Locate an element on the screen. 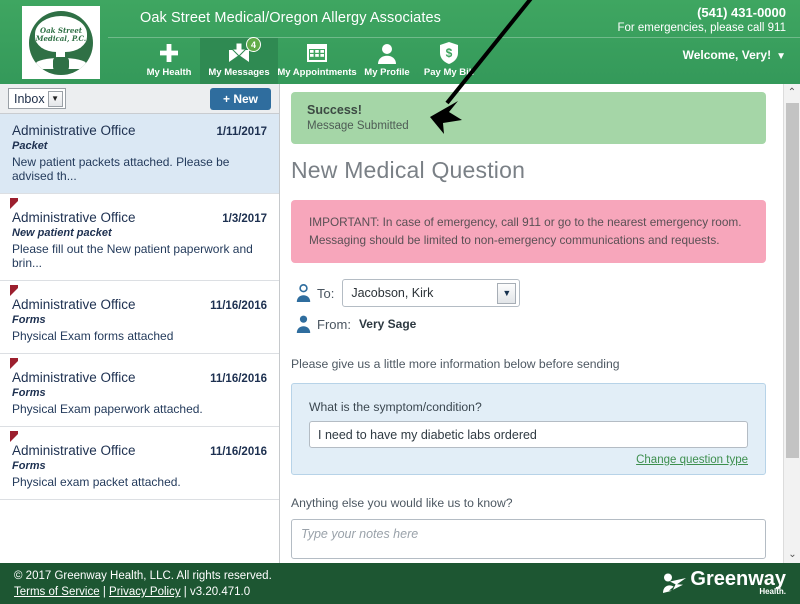  scroll-up-button: ⌃ is located at coordinates (792, 92).